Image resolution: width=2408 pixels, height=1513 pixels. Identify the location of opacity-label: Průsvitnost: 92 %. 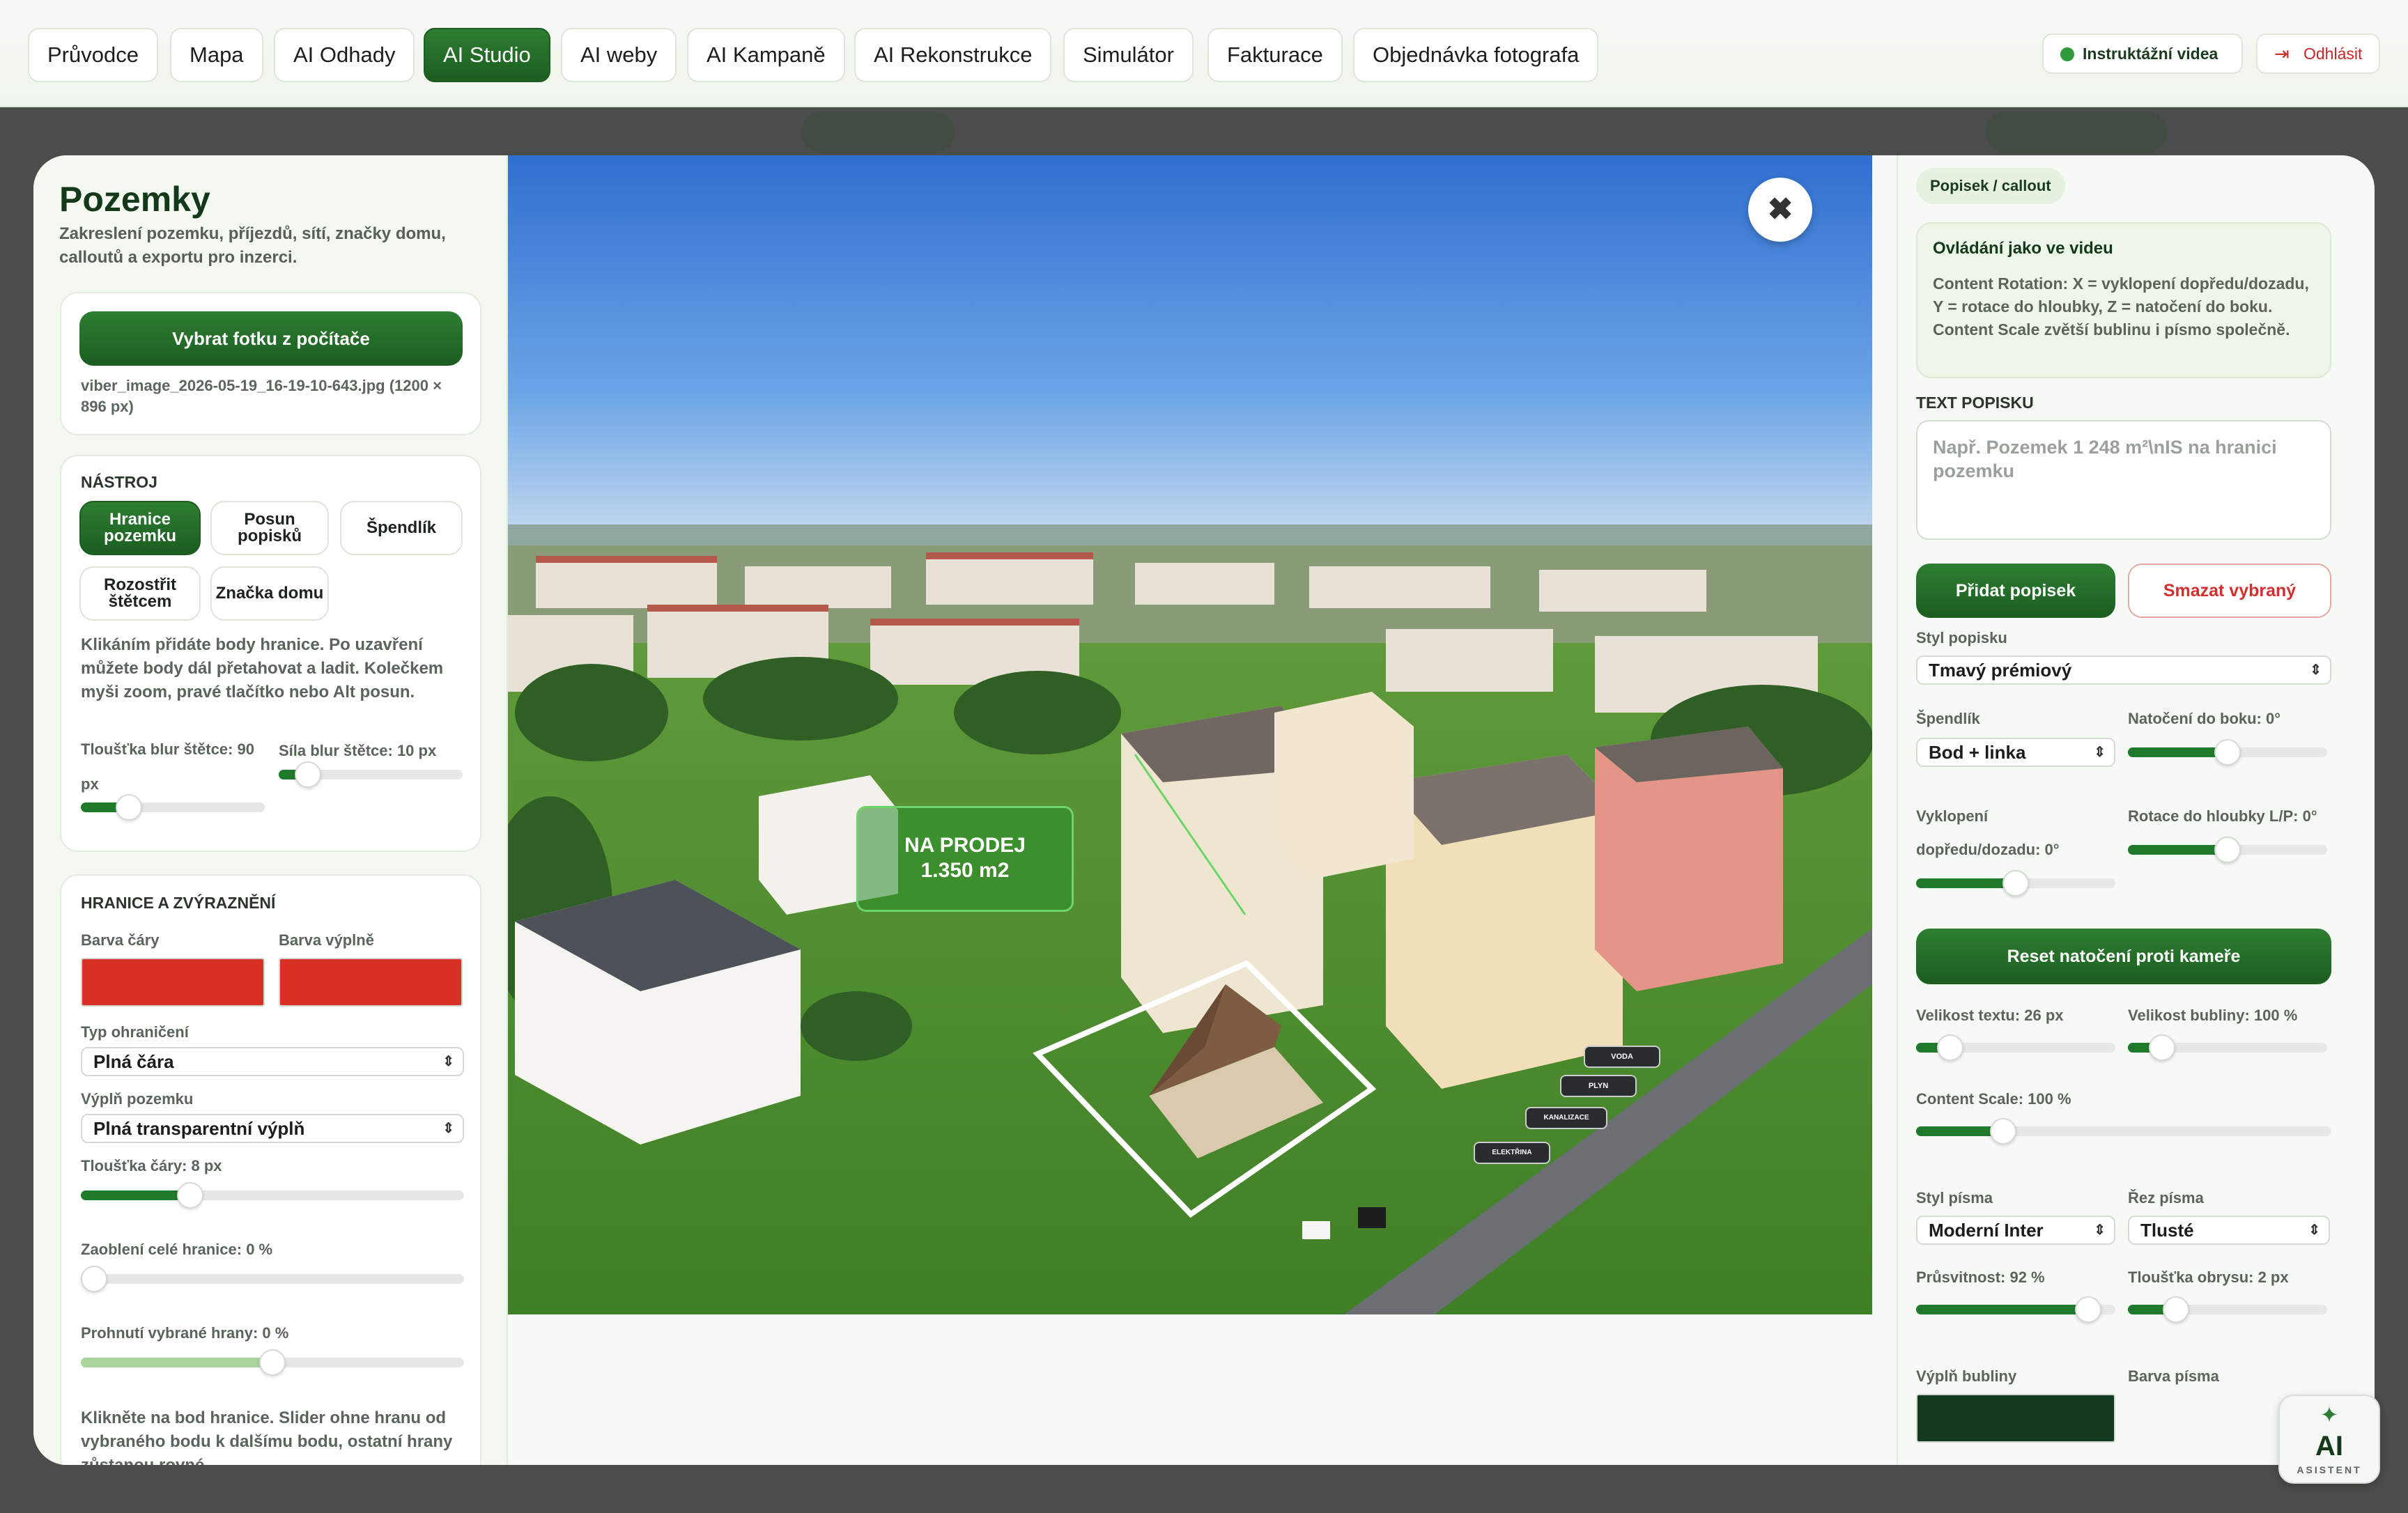
(1981, 1277).